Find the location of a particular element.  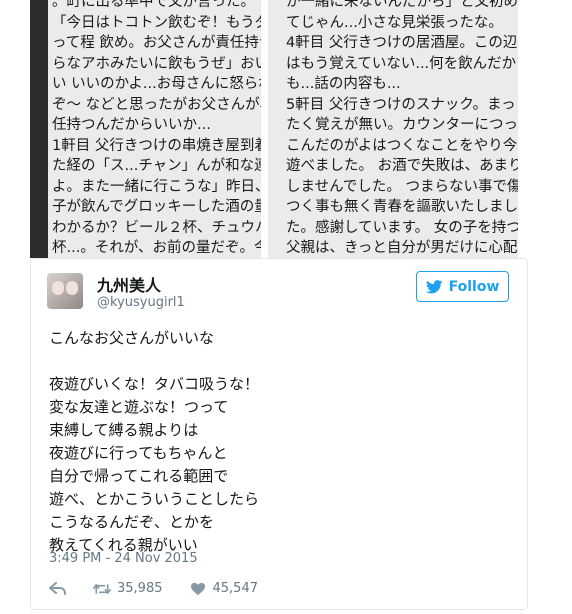

display-name: 九州美人 is located at coordinates (129, 284).